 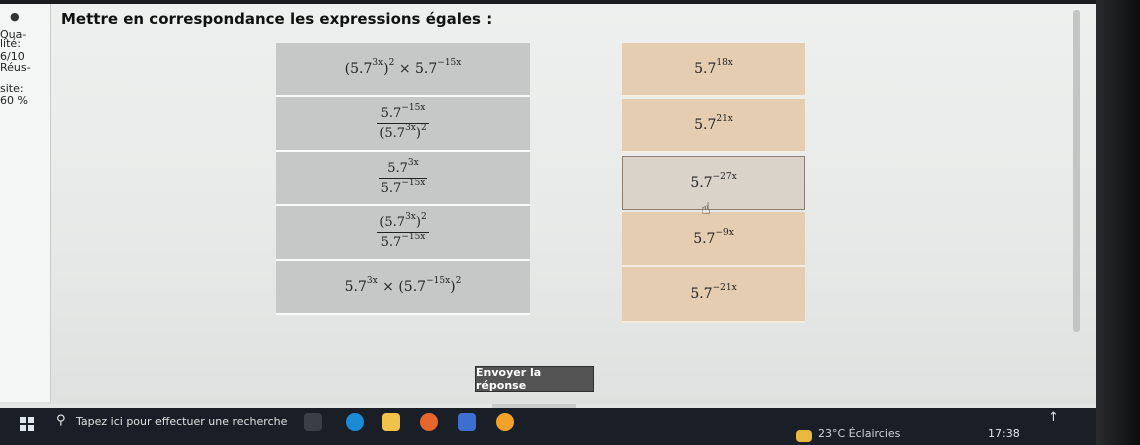 I want to click on chevron-up-icon: ↑, so click(x=1053, y=417).